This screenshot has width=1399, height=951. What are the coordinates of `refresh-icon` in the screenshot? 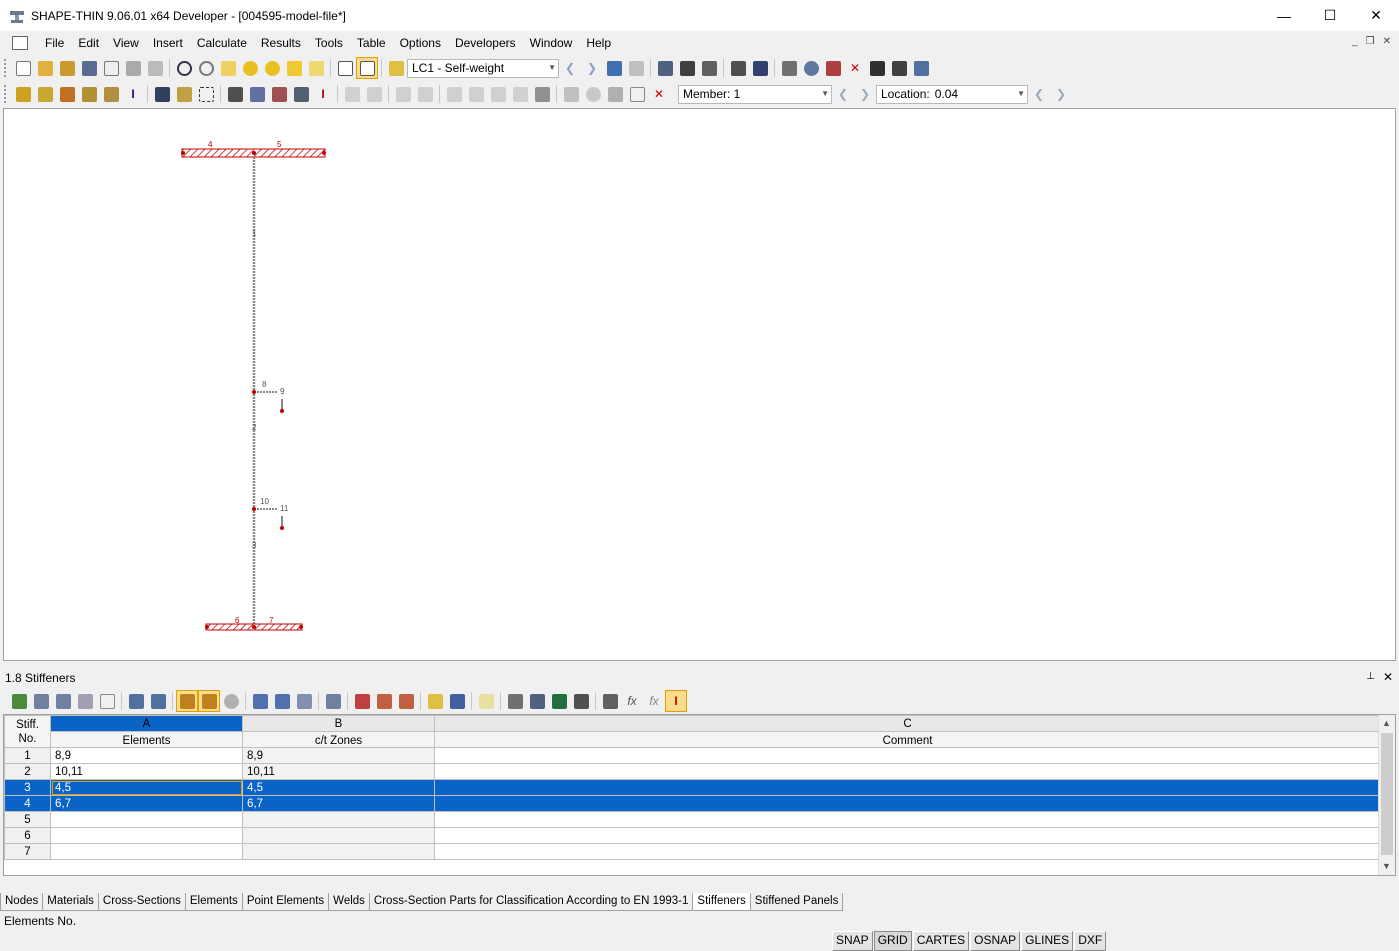 It's located at (231, 701).